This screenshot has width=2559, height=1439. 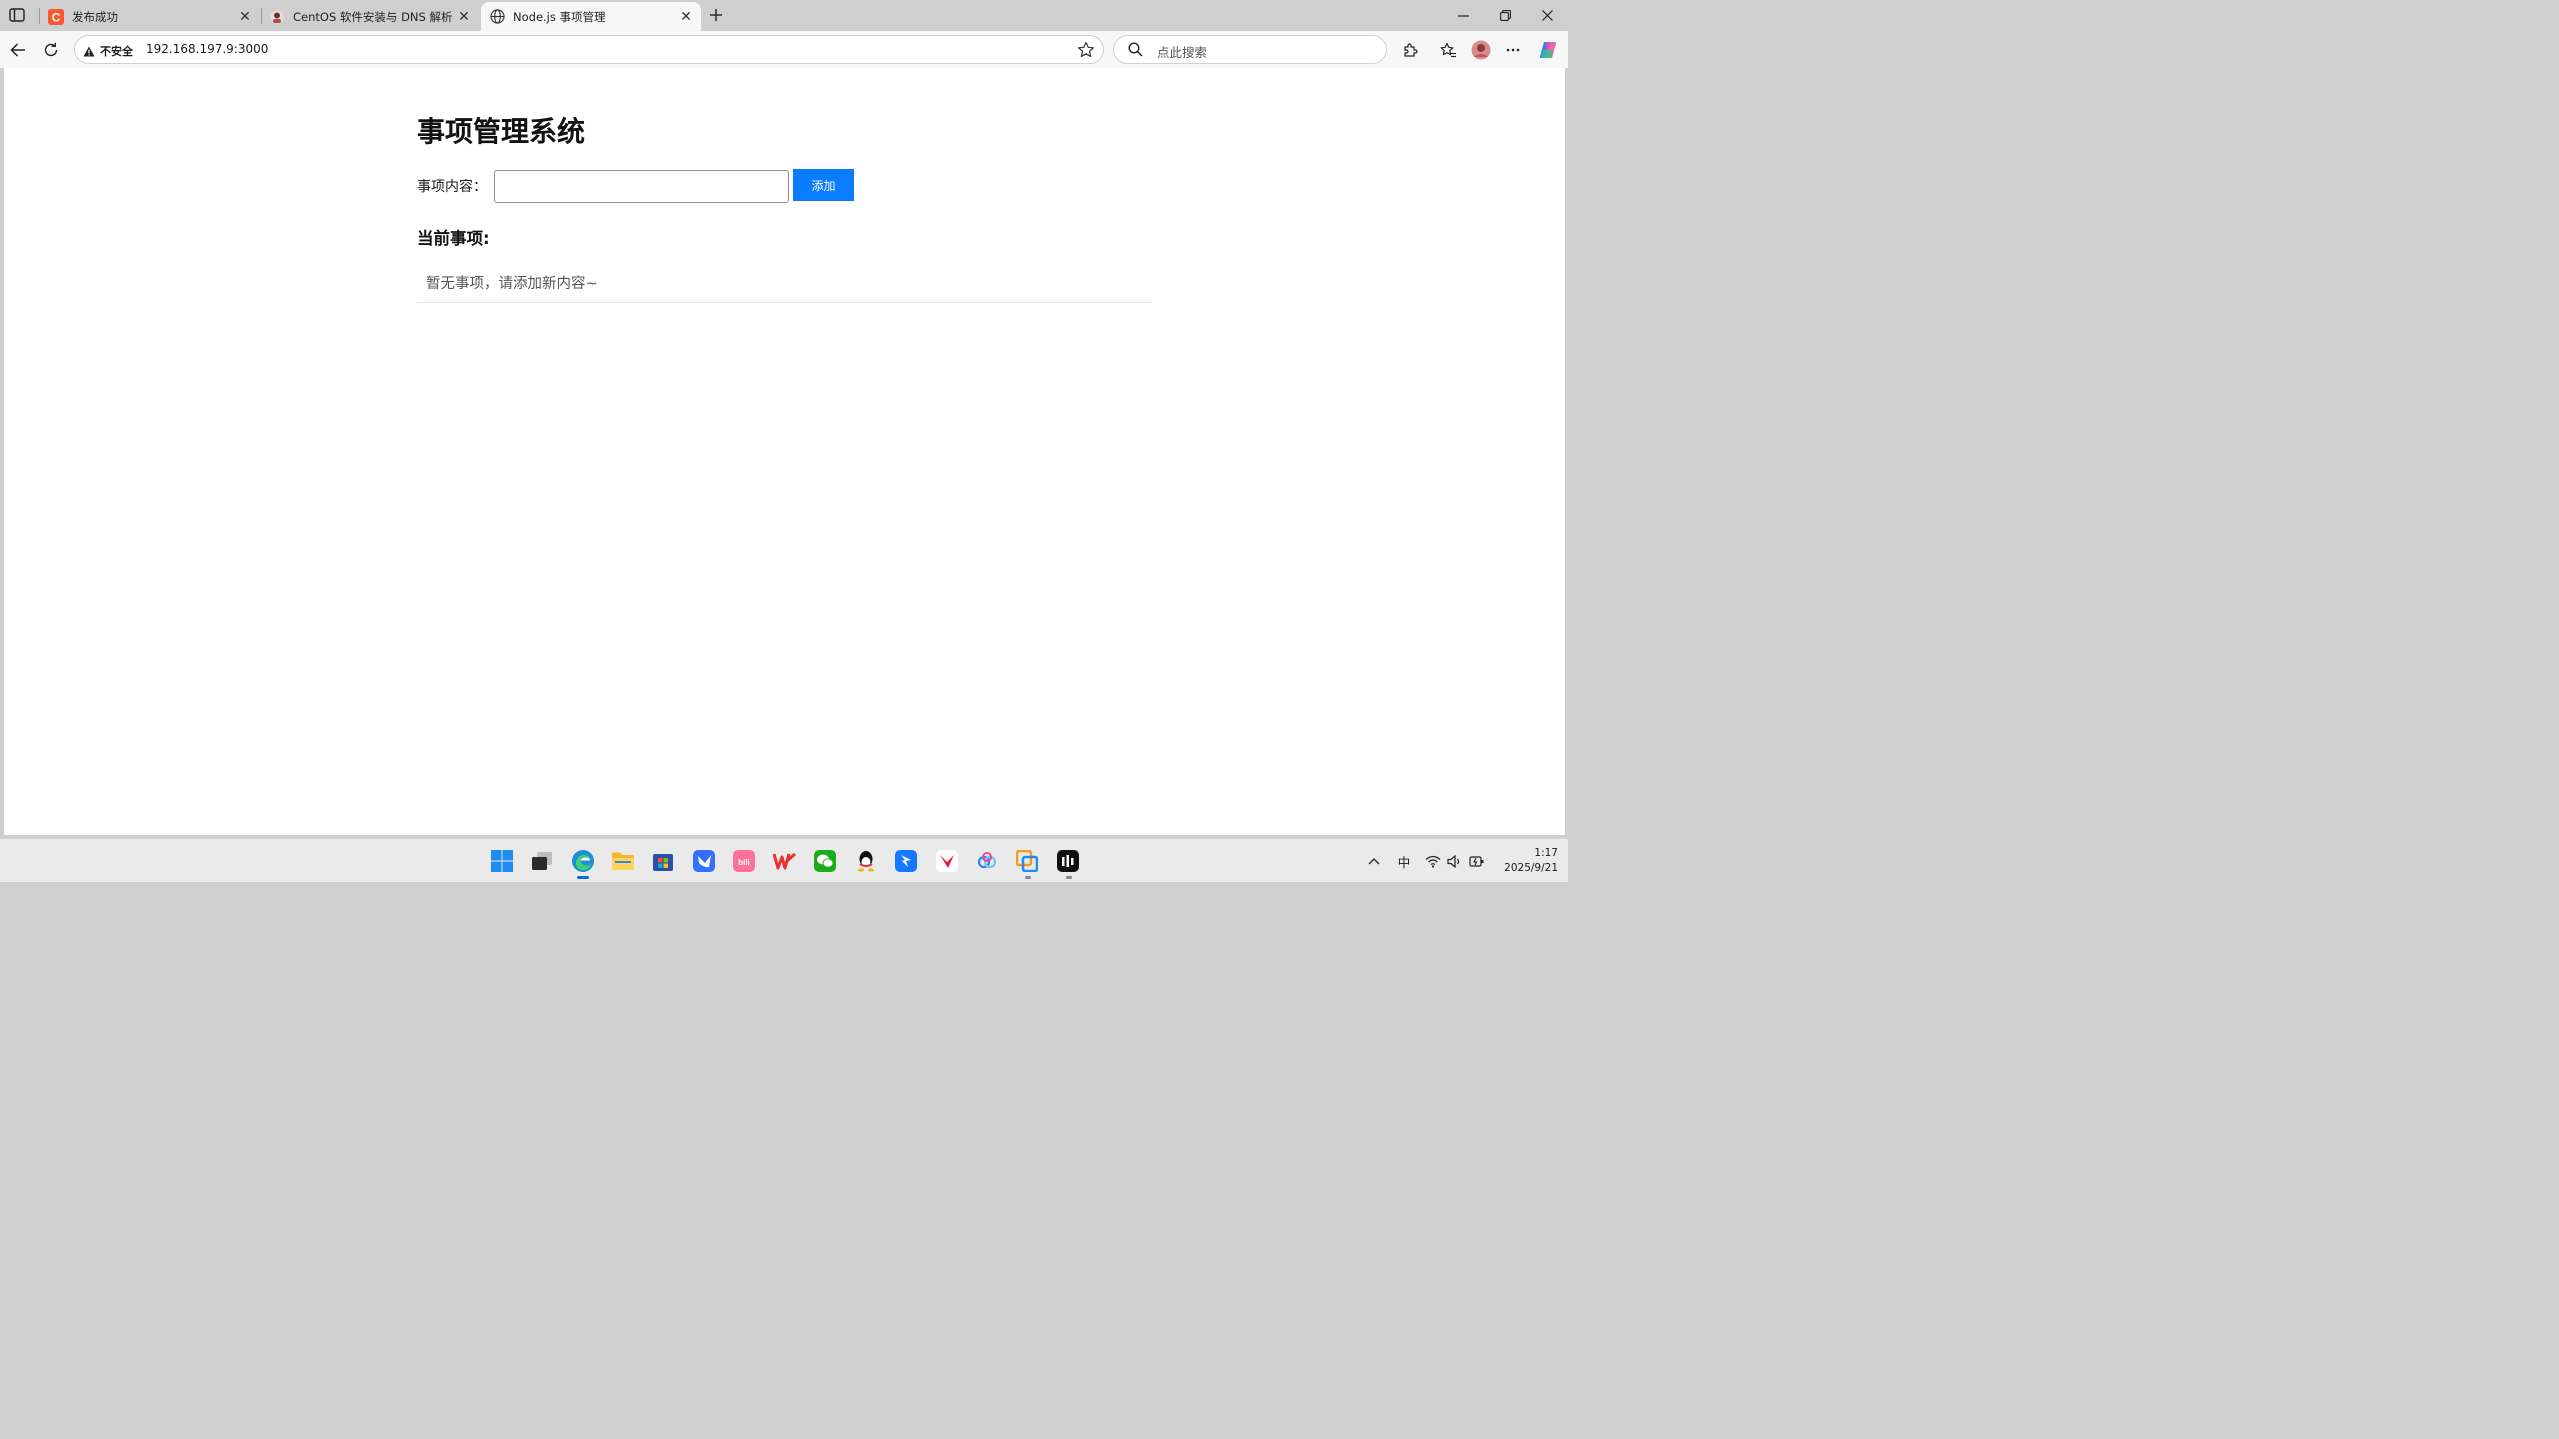 What do you see at coordinates (277, 17) in the screenshot?
I see `avatar-icon` at bounding box center [277, 17].